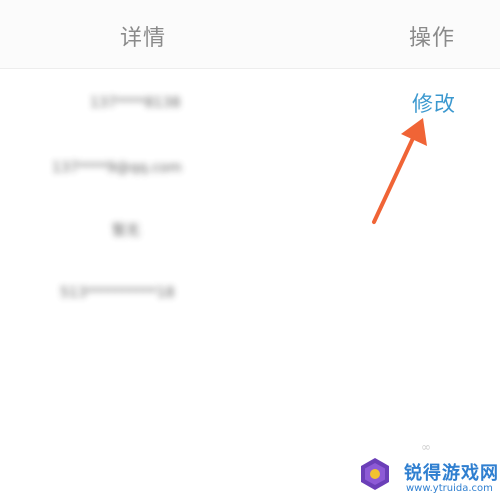 The width and height of the screenshot is (500, 500). I want to click on table-row-phone: 137****8138 修改, so click(250, 105).